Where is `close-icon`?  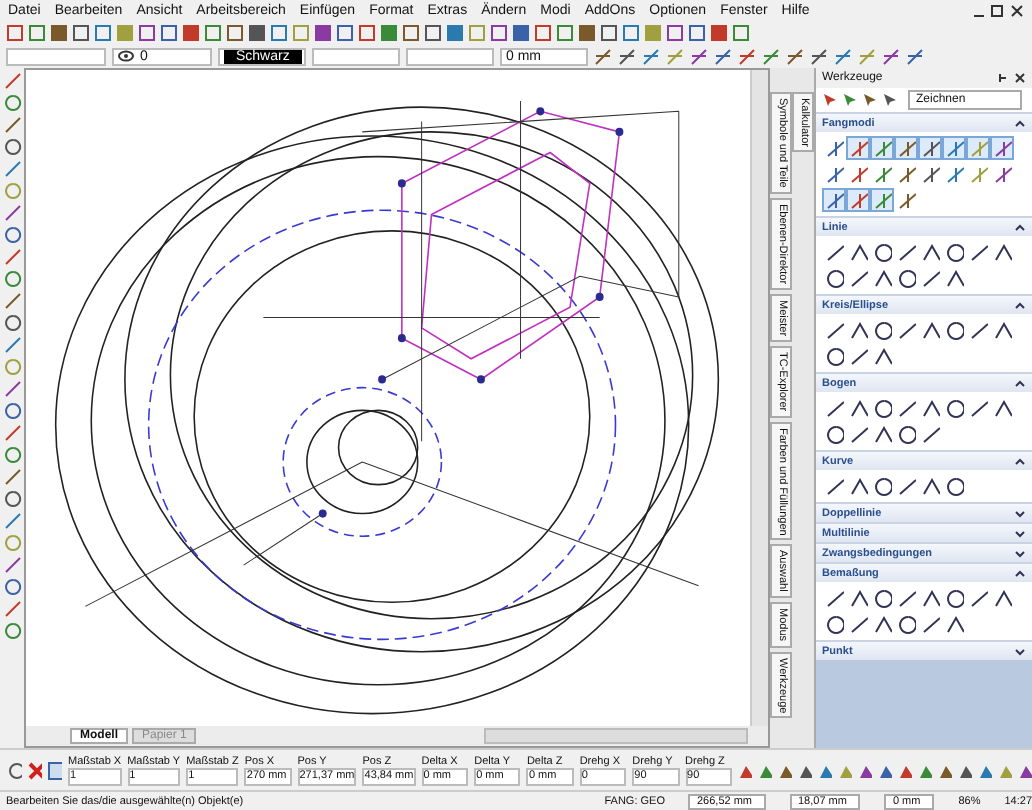
close-icon is located at coordinates (35, 770).